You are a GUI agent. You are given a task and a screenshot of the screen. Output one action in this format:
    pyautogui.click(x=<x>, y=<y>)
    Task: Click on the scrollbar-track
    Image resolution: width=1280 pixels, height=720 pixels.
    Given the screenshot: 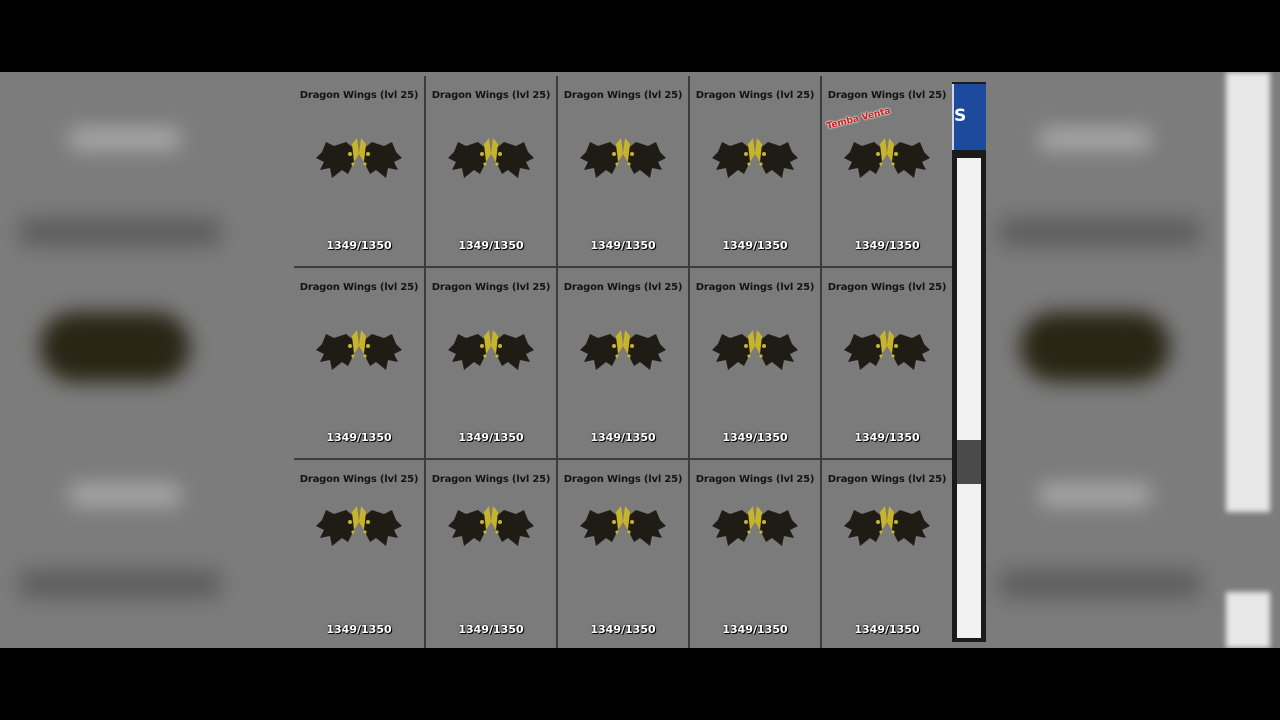 What is the action you would take?
    pyautogui.click(x=969, y=398)
    